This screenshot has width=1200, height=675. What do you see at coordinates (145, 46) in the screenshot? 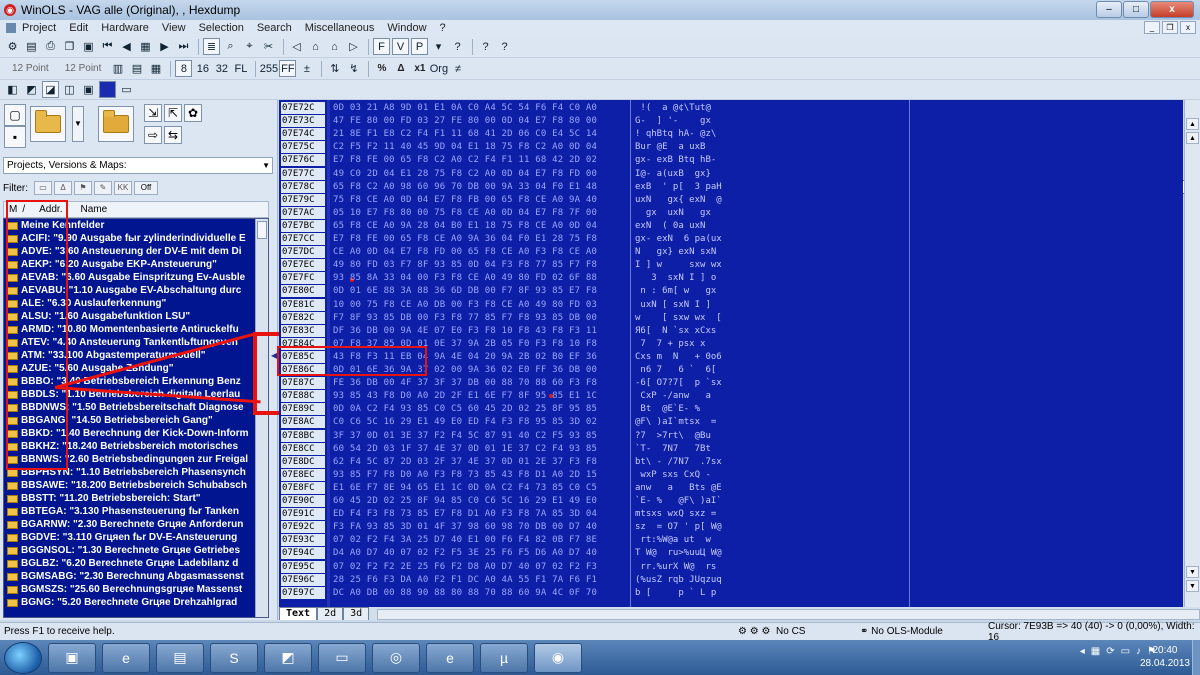
I see `map-list-icon: ▦` at bounding box center [145, 46].